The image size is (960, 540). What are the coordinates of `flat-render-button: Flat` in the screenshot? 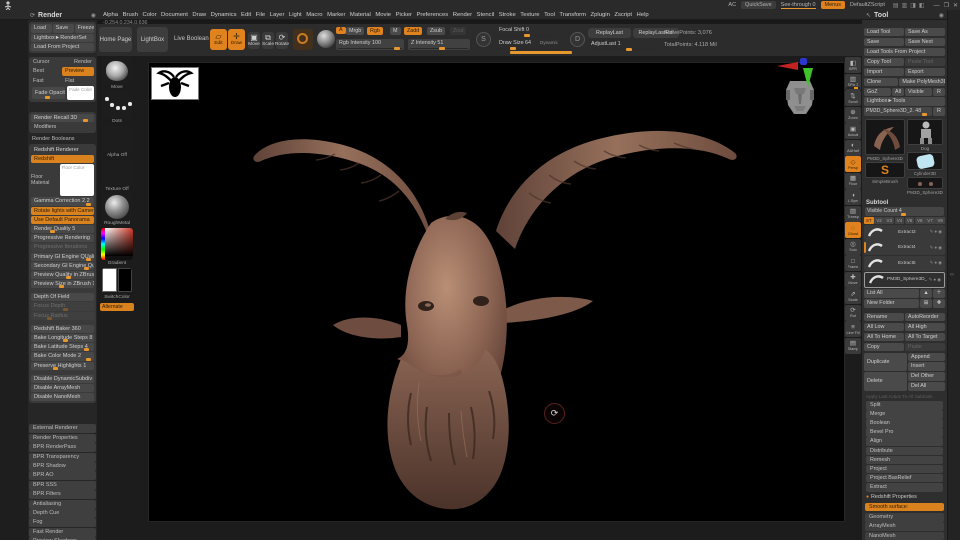 It's located at (78, 81).